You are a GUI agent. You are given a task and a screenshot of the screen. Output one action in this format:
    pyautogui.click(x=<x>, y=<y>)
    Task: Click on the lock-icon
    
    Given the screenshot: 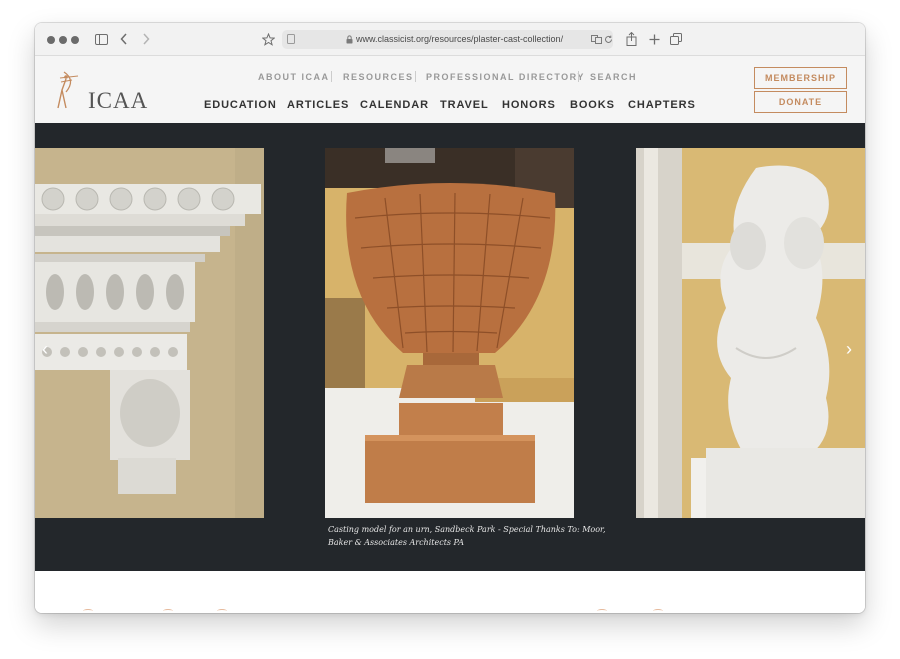 What is the action you would take?
    pyautogui.click(x=349, y=39)
    